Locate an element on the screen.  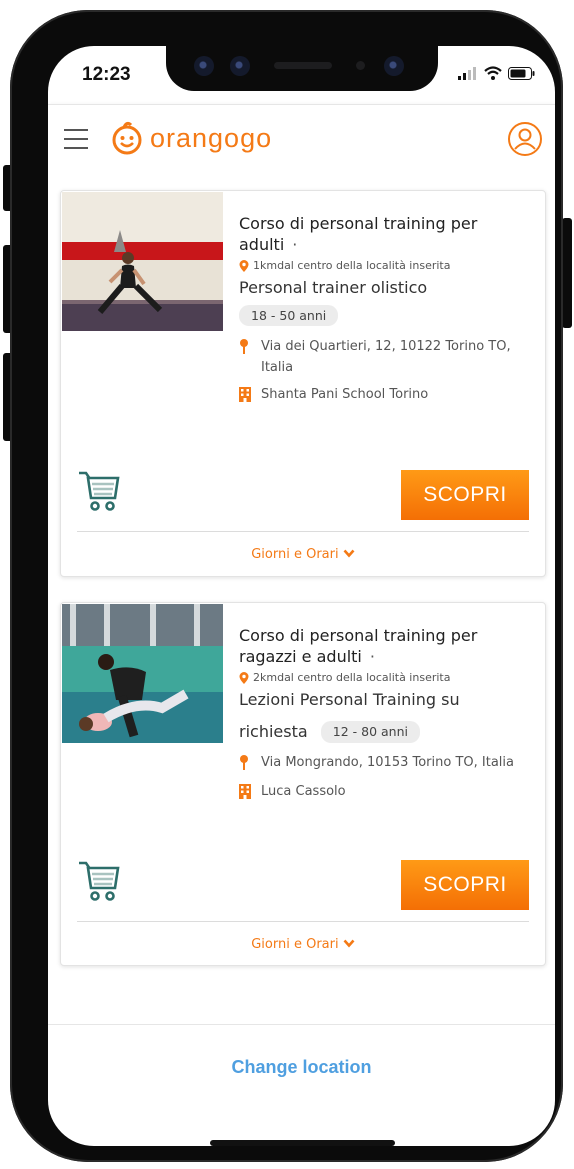
notch is located at coordinates (302, 68).